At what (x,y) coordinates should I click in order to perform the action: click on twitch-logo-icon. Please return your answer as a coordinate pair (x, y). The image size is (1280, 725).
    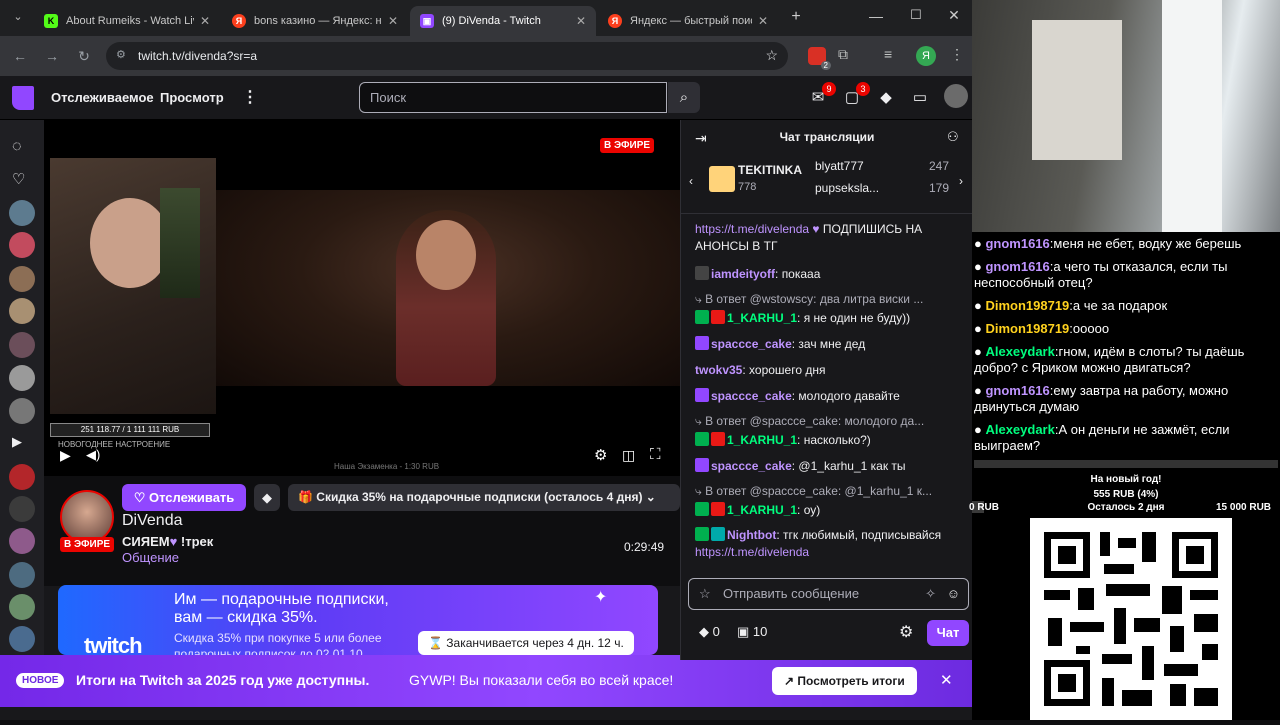
    Looking at the image, I should click on (23, 98).